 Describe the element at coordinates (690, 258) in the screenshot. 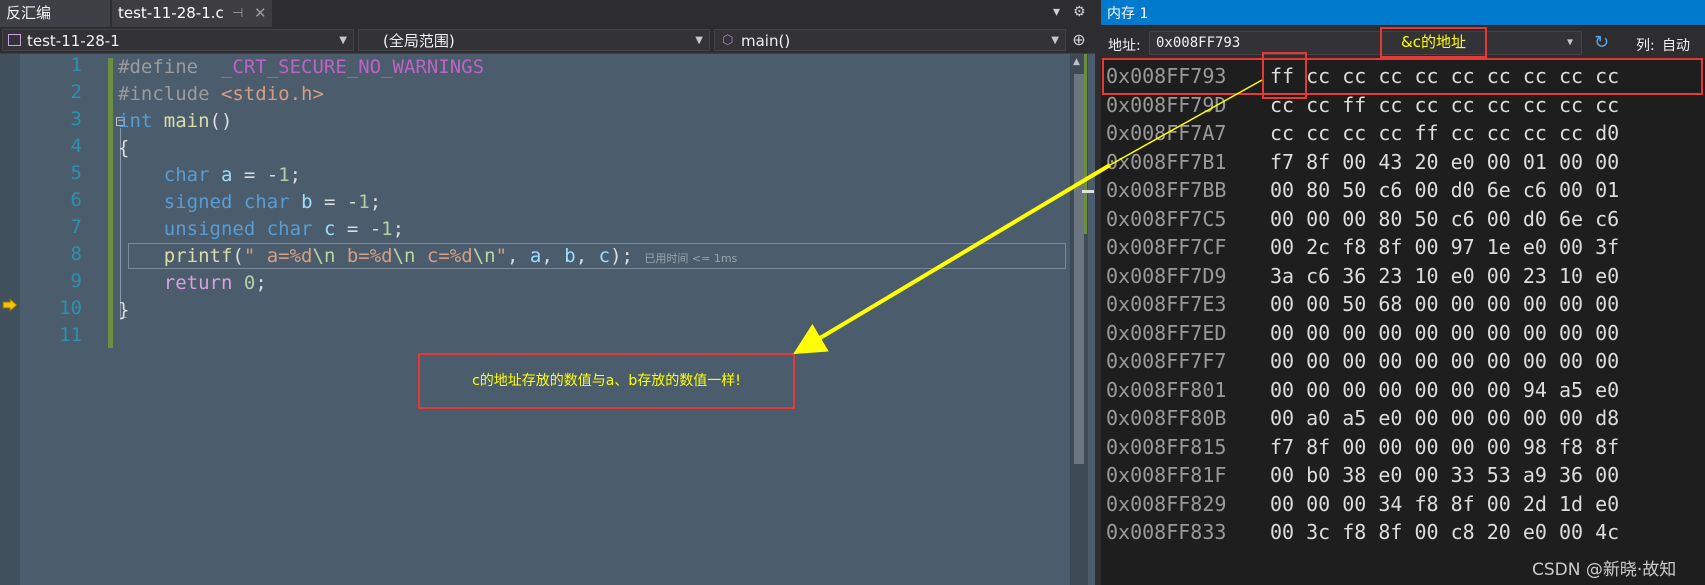

I see `perf-tip: 已用时间 <= 1ms` at that location.